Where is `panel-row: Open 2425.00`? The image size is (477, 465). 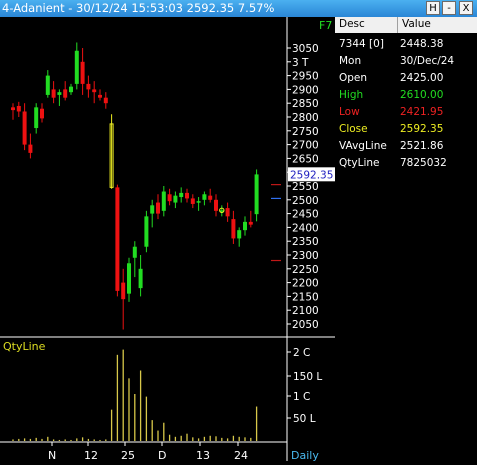 panel-row: Open 2425.00 is located at coordinates (406, 78).